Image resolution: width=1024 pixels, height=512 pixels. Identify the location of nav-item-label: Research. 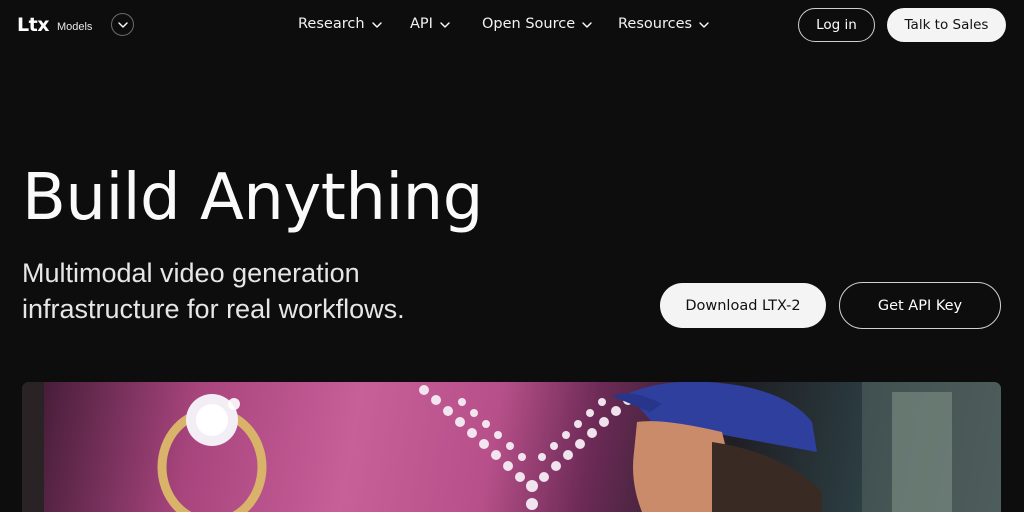
(331, 24).